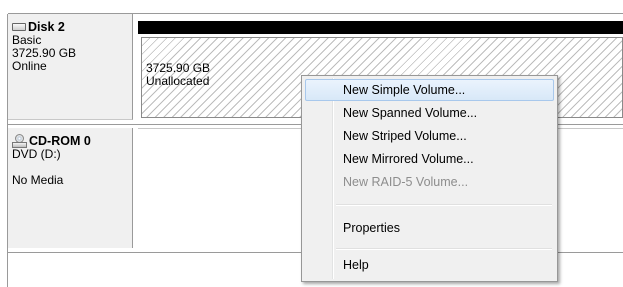 This screenshot has height=287, width=623. I want to click on cd-rom-icon, so click(19, 141).